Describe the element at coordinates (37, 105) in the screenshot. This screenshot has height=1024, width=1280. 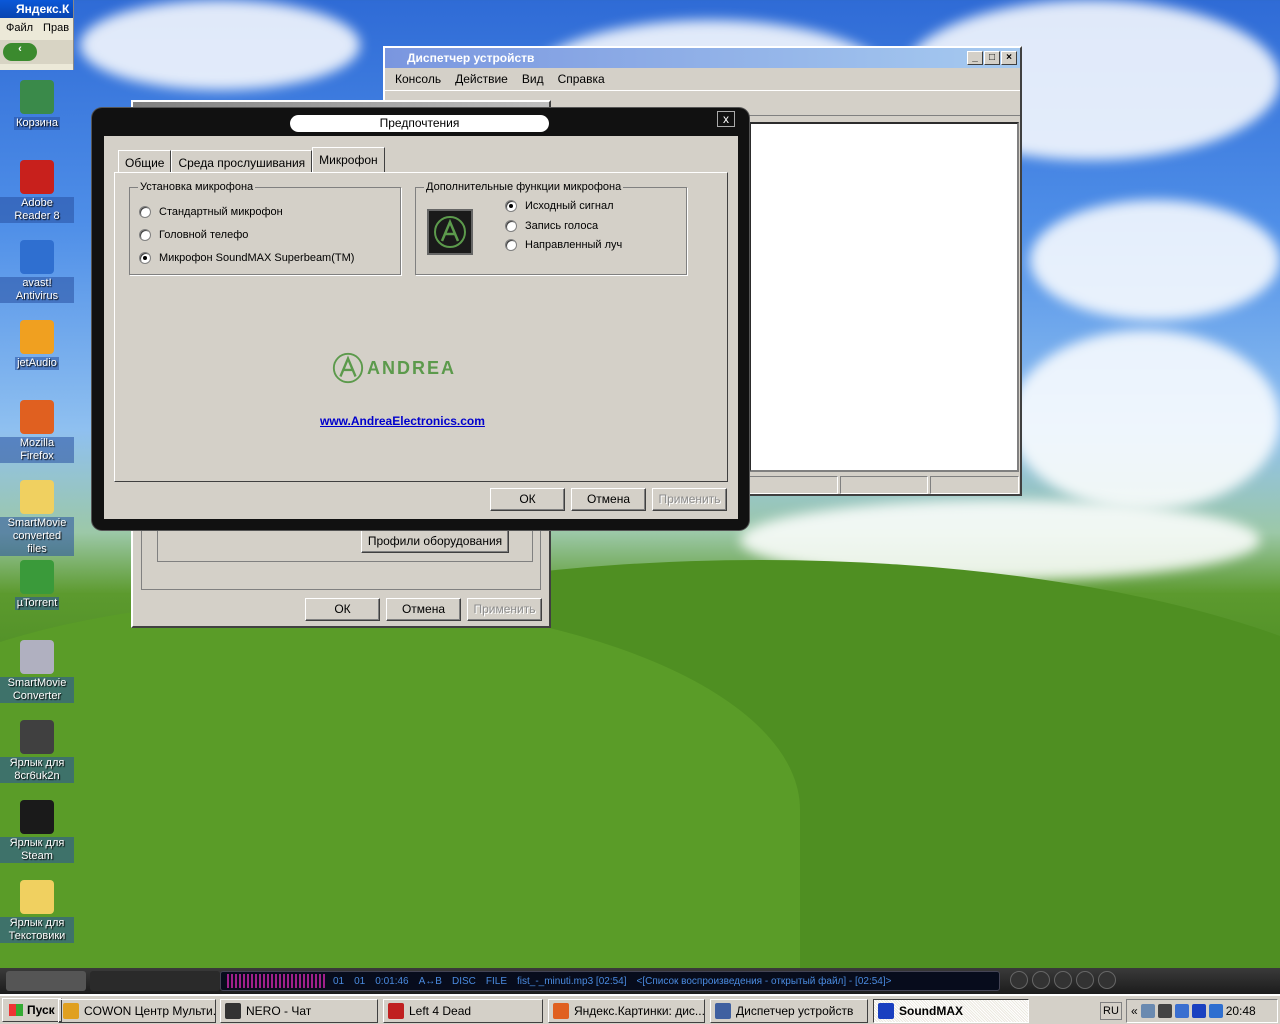
I see `desktop-icon: Корзина` at that location.